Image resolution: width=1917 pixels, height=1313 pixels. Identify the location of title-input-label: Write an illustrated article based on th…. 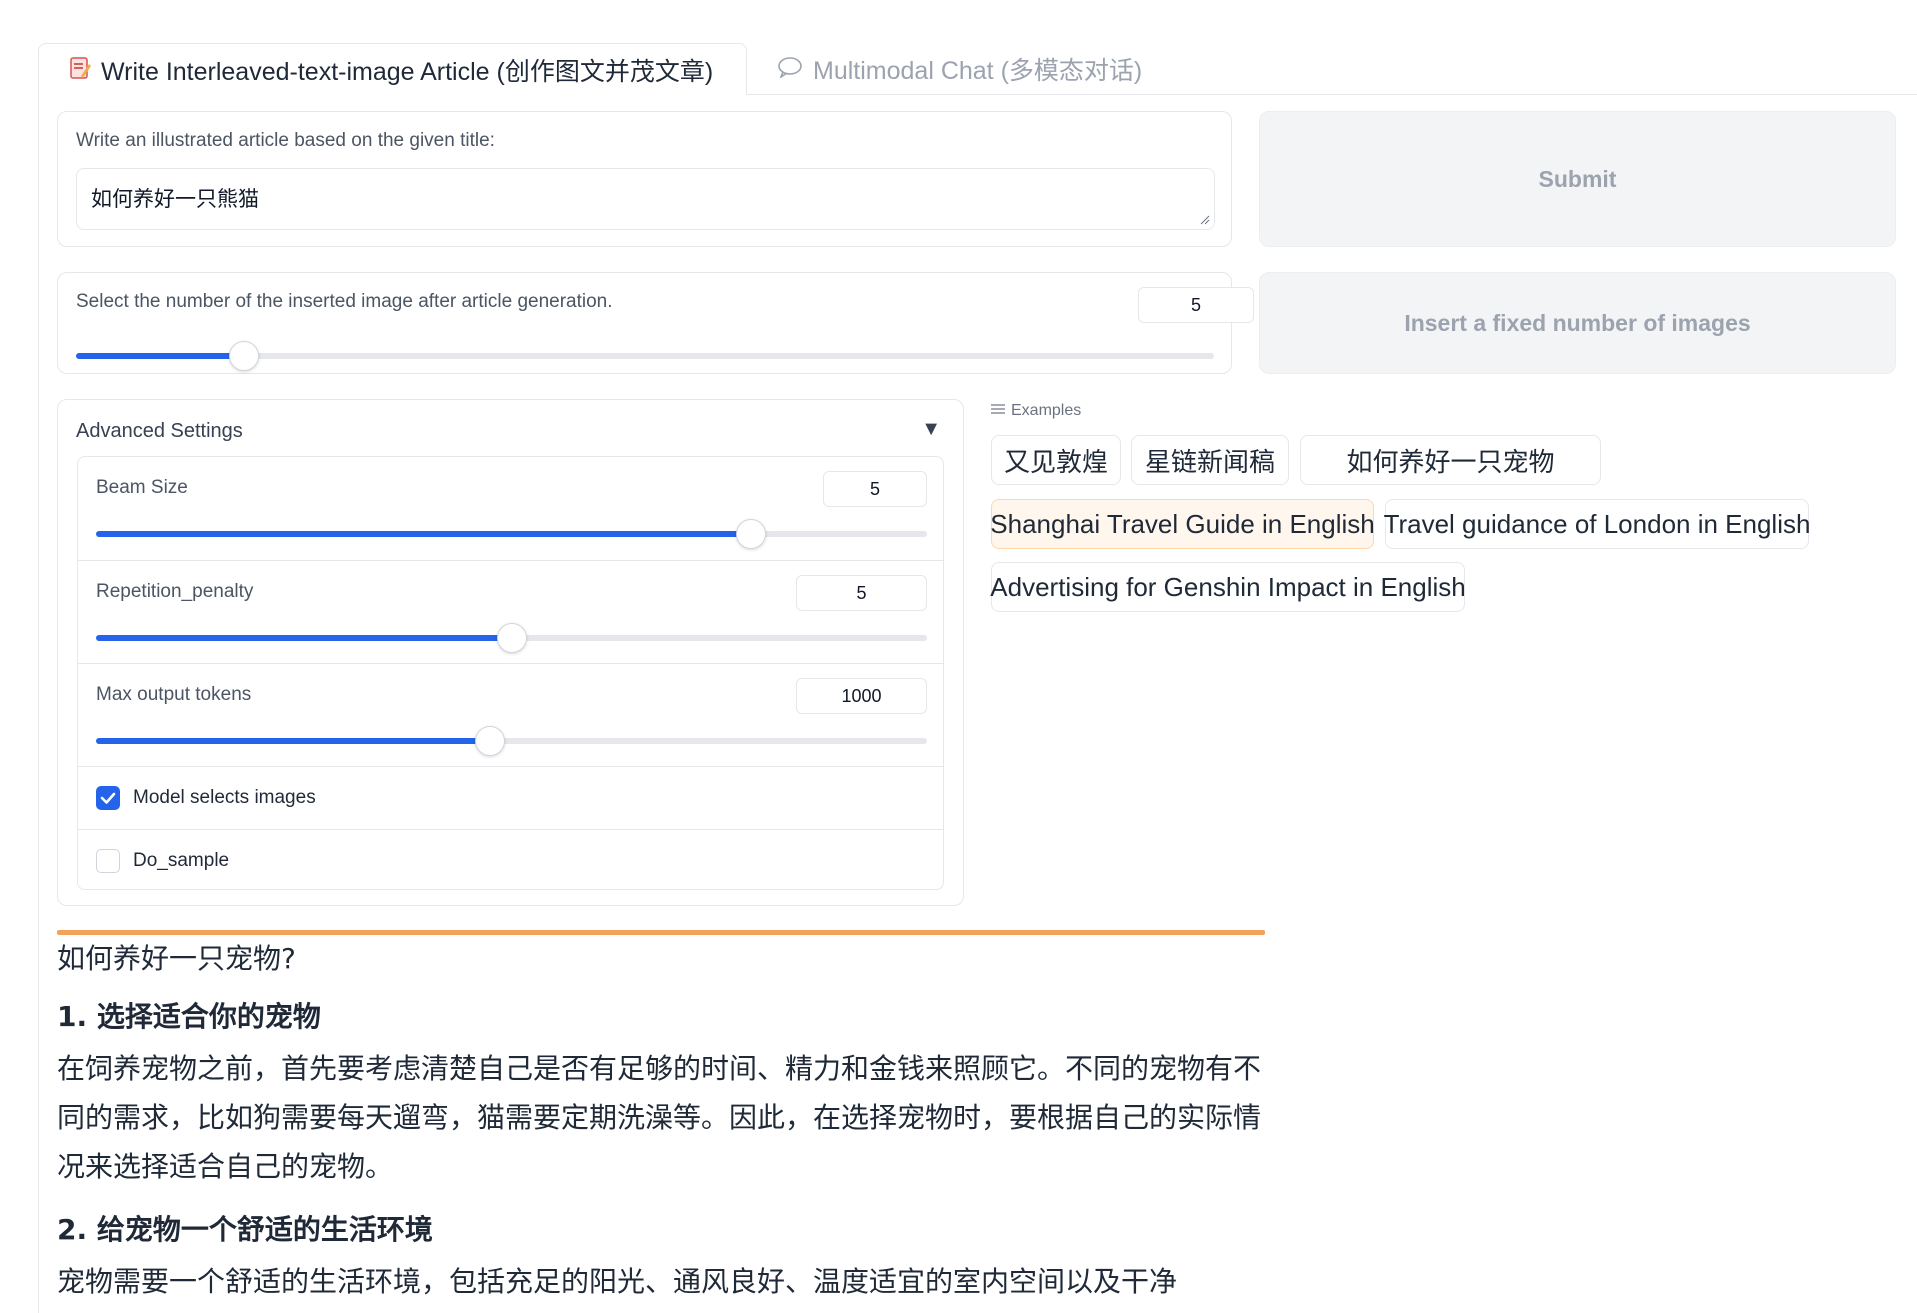
(285, 140).